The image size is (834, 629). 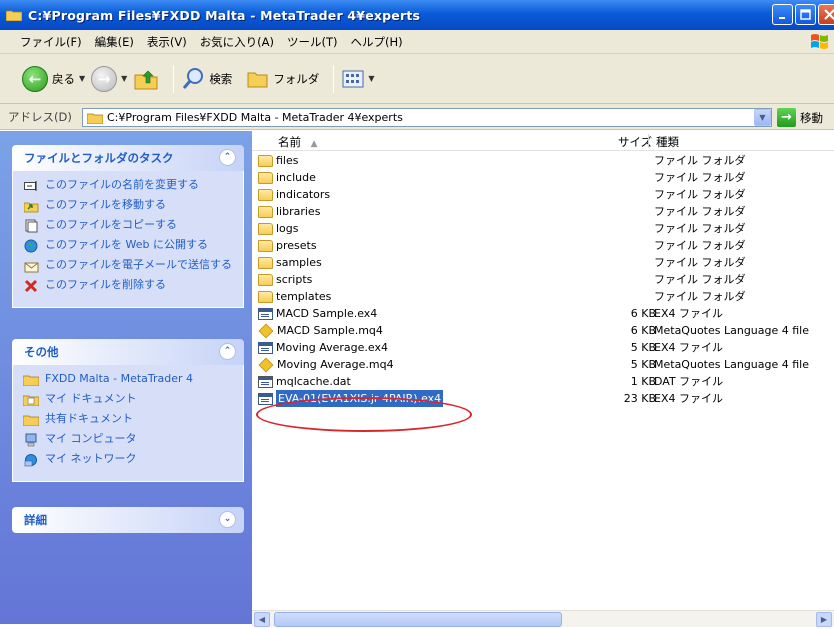 What do you see at coordinates (330, 330) in the screenshot?
I see `file-name: MACD Sample.mq4` at bounding box center [330, 330].